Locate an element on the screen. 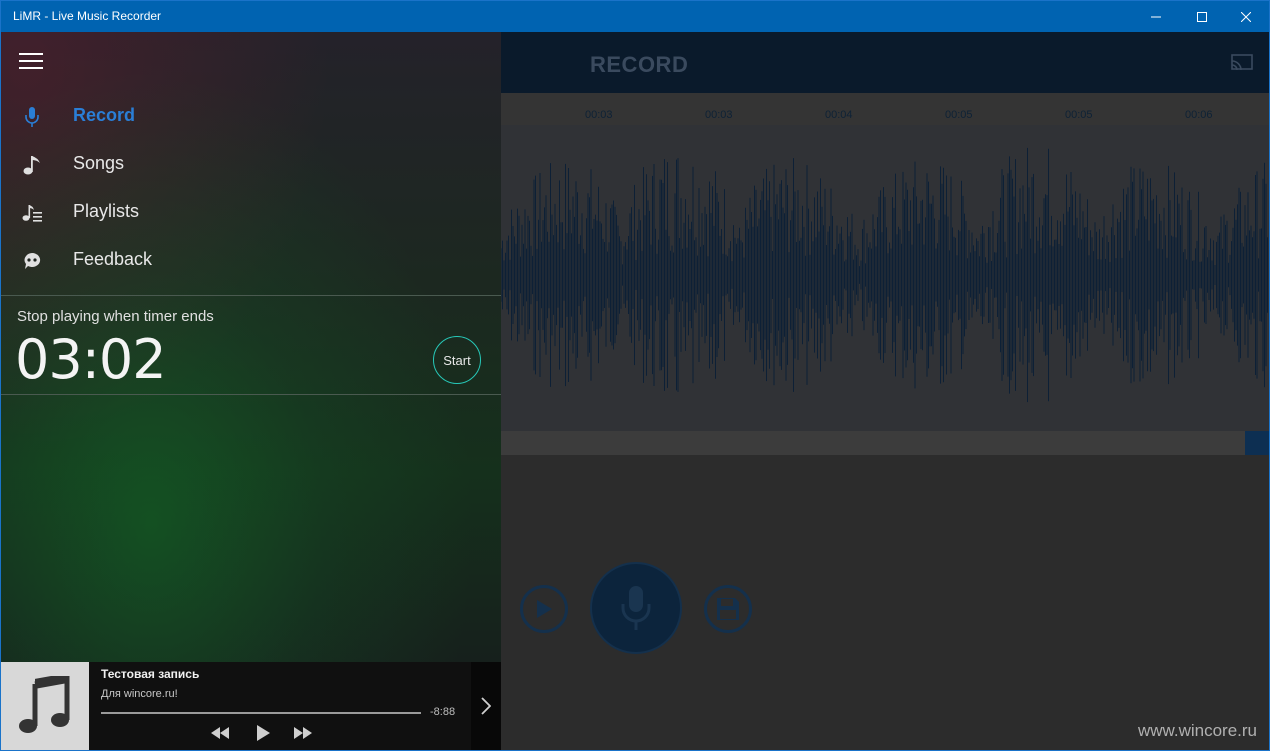 This screenshot has height=751, width=1270. timer-value: 03:02 is located at coordinates (91, 359).